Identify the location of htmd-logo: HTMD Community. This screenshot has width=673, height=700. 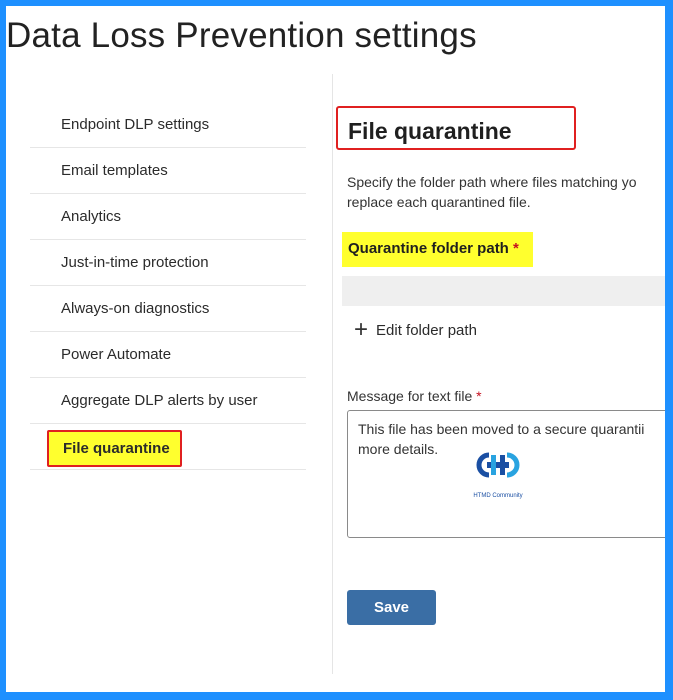
(498, 477).